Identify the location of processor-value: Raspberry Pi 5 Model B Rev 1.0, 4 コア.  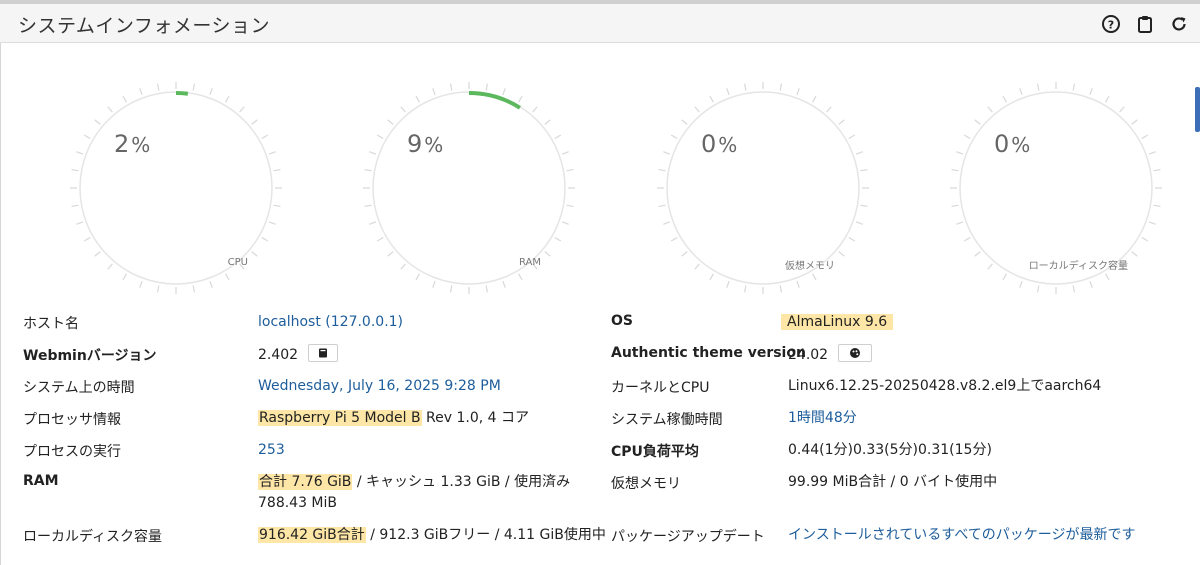
(393, 418).